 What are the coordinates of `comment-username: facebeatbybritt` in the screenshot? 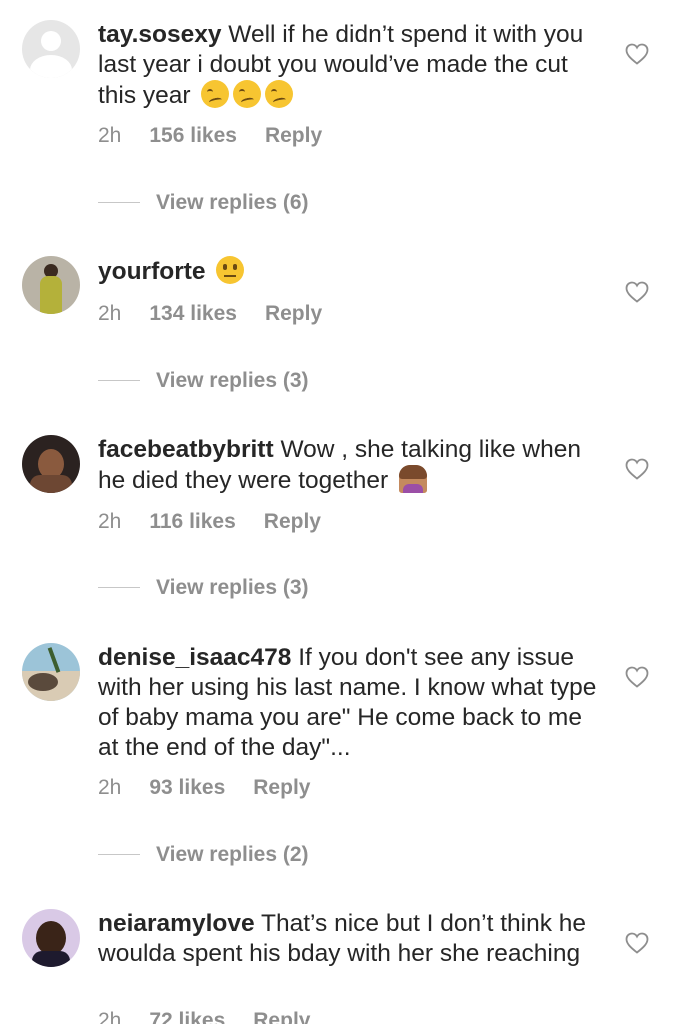 It's located at (186, 449).